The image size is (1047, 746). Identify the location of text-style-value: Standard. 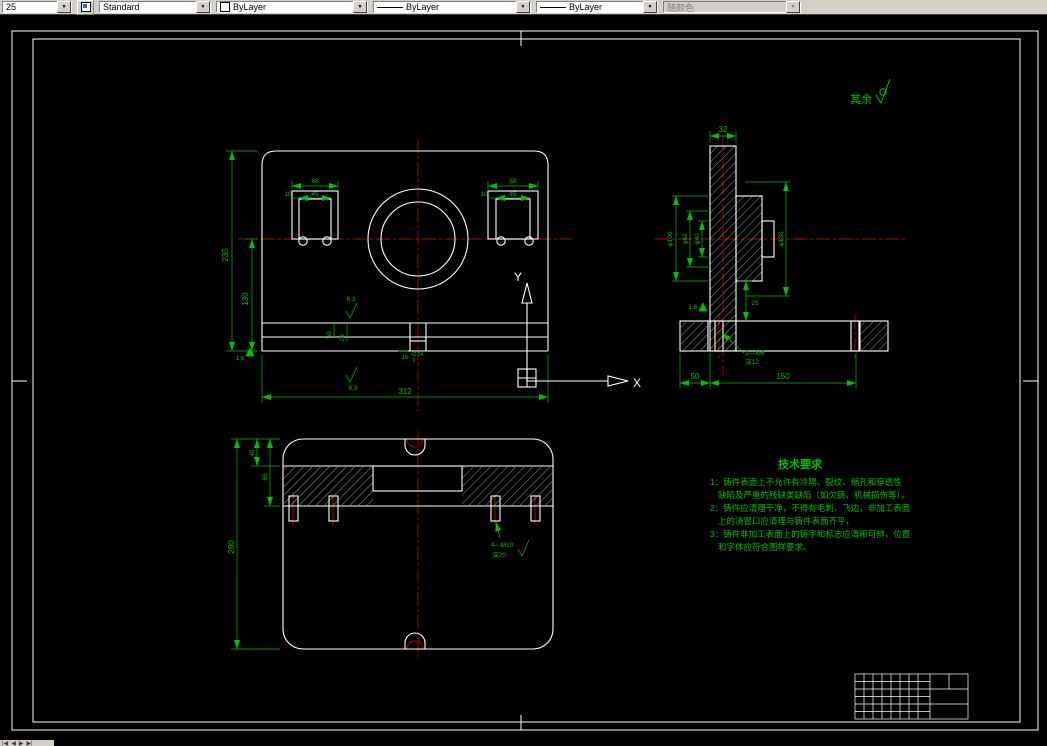
(121, 7).